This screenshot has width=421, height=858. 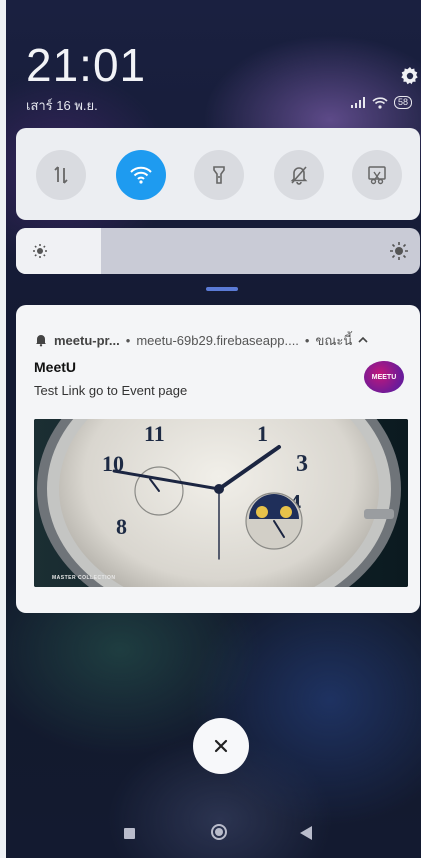 I want to click on notification-body: Test Link go to Event page, so click(x=111, y=390).